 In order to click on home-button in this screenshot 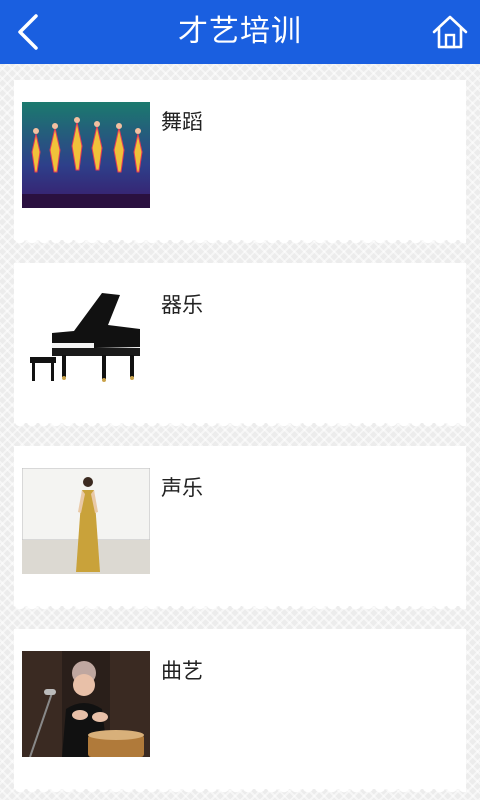, I will do `click(450, 32)`.